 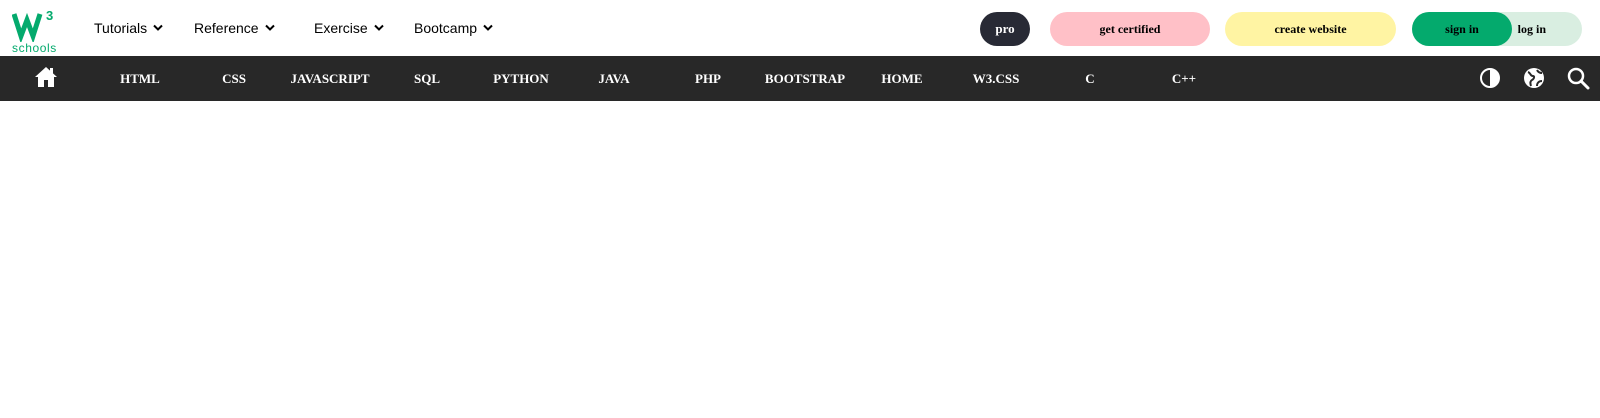 What do you see at coordinates (1534, 78) in the screenshot?
I see `globe-icon` at bounding box center [1534, 78].